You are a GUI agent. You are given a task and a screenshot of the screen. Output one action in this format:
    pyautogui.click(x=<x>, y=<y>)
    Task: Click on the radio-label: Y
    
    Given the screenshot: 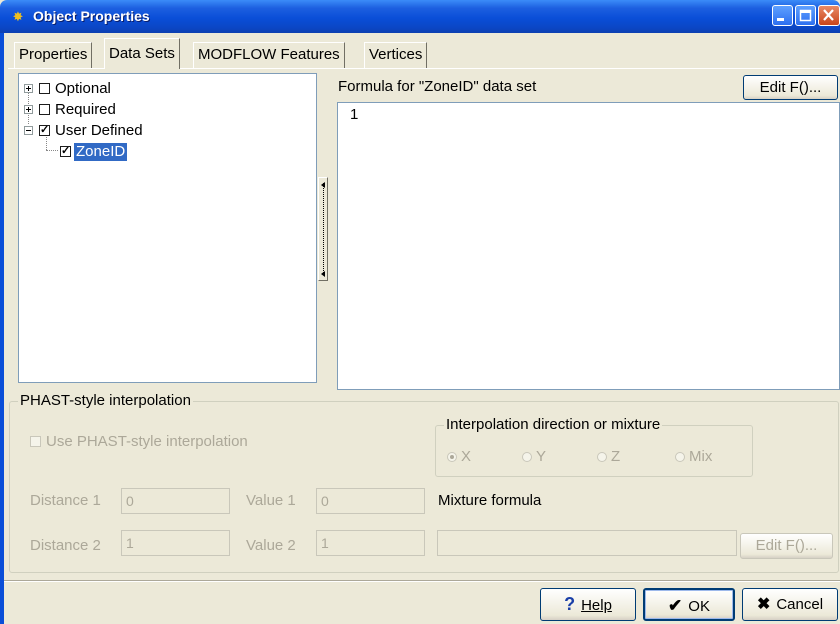 What is the action you would take?
    pyautogui.click(x=541, y=456)
    